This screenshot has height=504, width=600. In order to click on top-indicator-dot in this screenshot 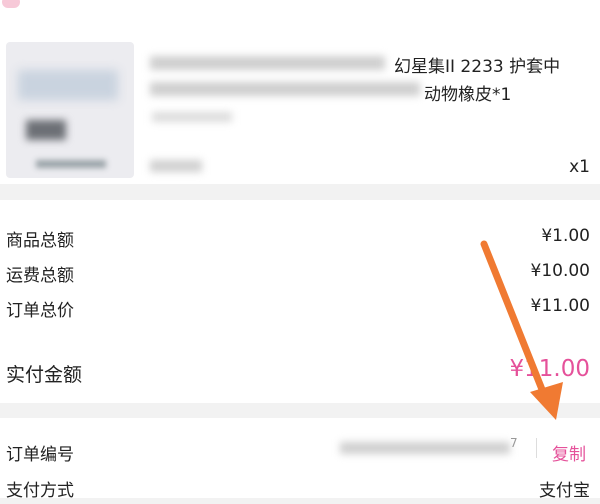, I will do `click(11, 4)`.